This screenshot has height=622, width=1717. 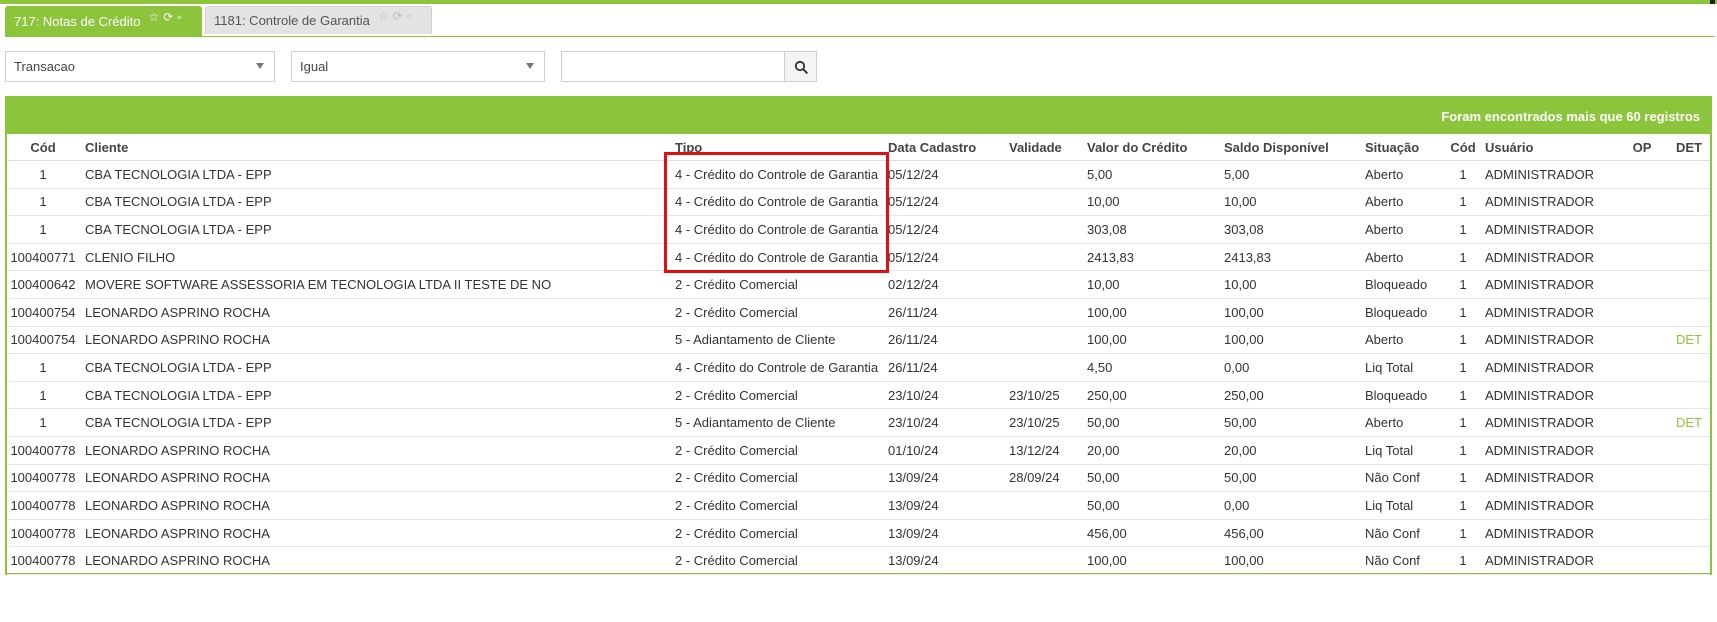 What do you see at coordinates (1149, 284) in the screenshot?
I see `cell-valor-do-credito: 10,00` at bounding box center [1149, 284].